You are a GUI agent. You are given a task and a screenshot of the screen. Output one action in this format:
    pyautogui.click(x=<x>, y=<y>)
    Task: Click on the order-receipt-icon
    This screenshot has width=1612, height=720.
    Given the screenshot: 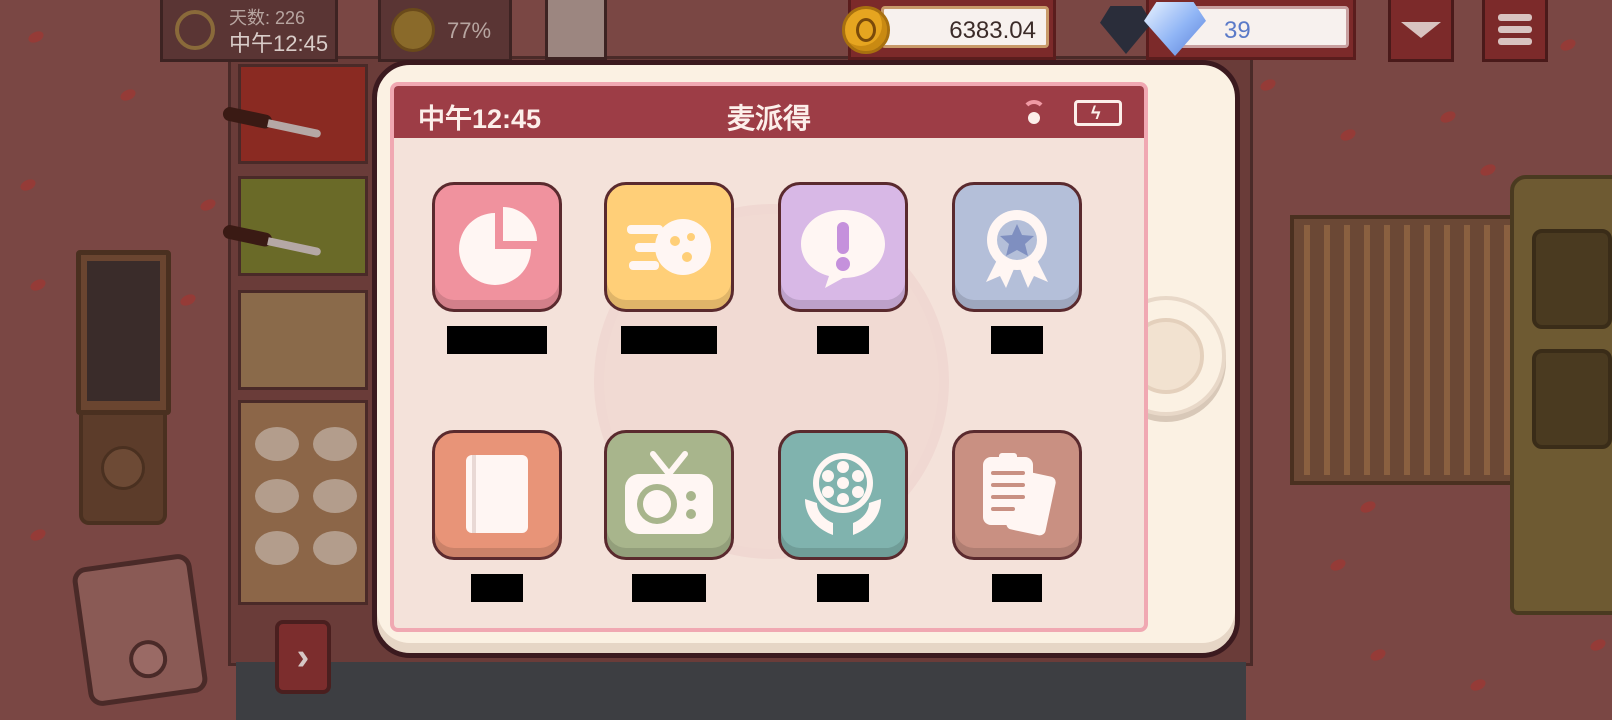 What is the action you would take?
    pyautogui.click(x=576, y=30)
    